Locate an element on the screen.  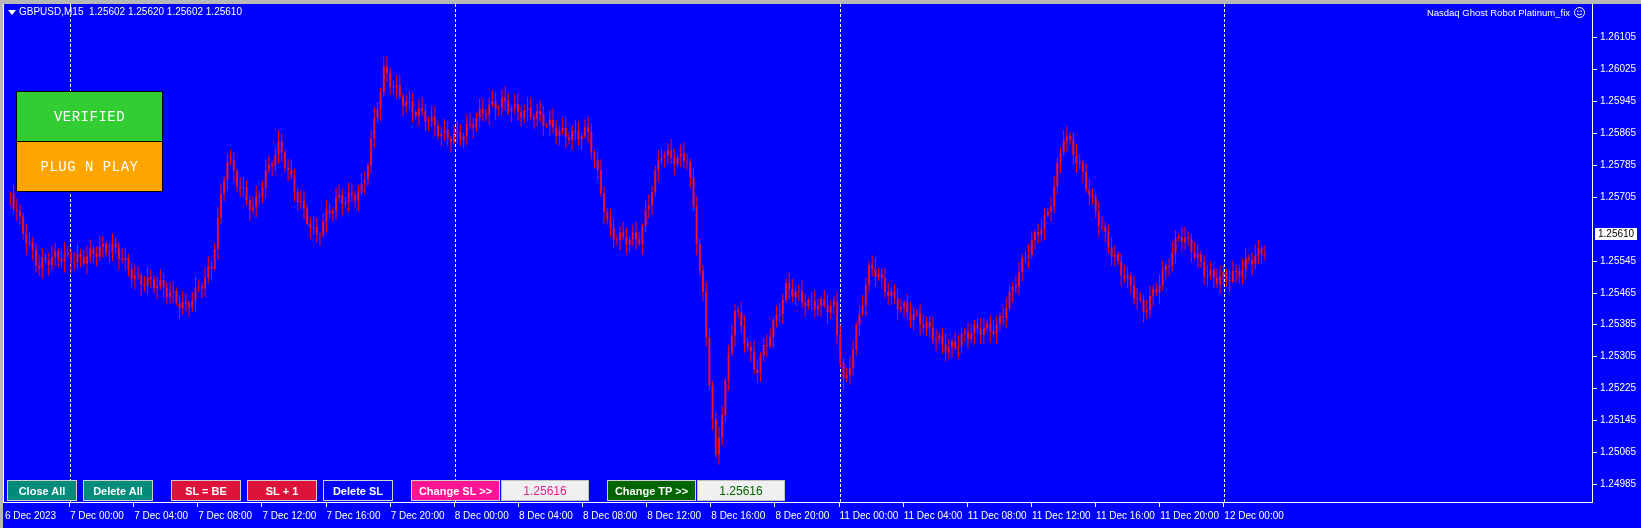
time-label: 7 Dec 00:00 is located at coordinates (97, 516).